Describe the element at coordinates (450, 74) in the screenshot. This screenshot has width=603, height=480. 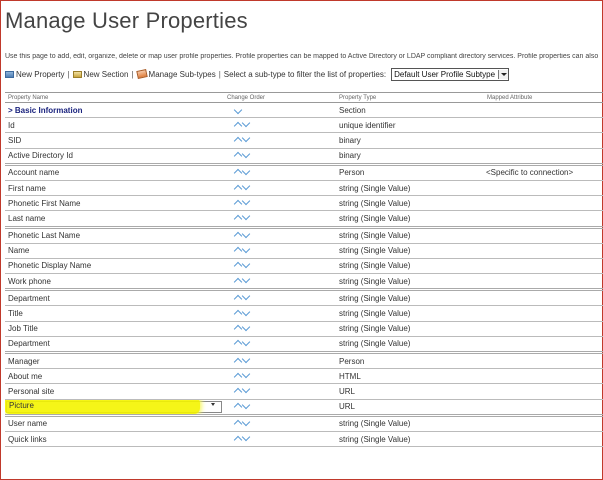
I see `subtype-select: Default User Profile Subtype` at that location.